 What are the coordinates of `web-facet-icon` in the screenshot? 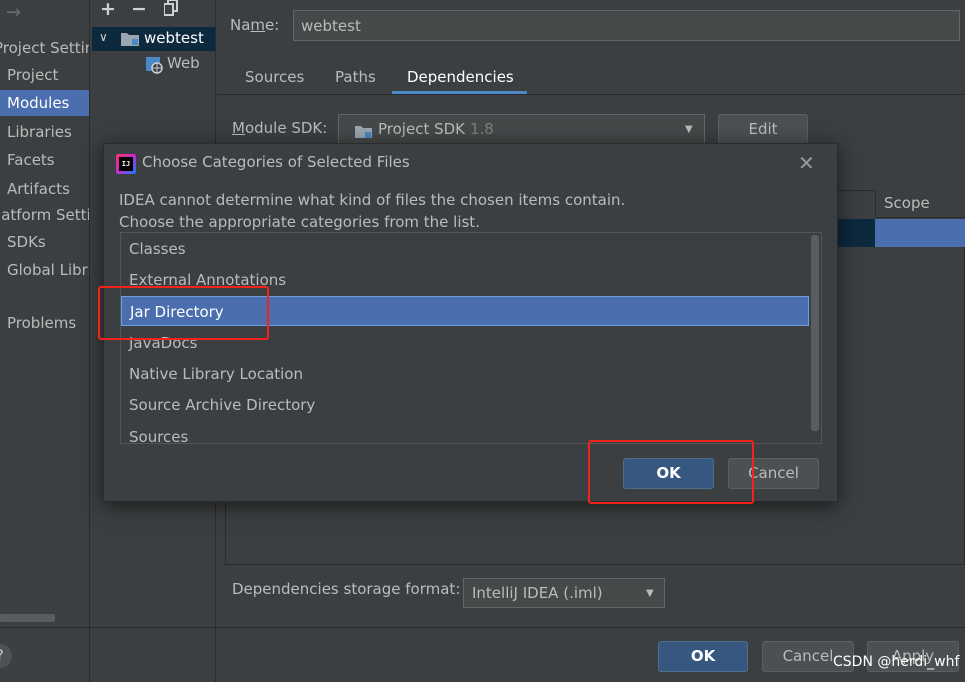 It's located at (154, 65).